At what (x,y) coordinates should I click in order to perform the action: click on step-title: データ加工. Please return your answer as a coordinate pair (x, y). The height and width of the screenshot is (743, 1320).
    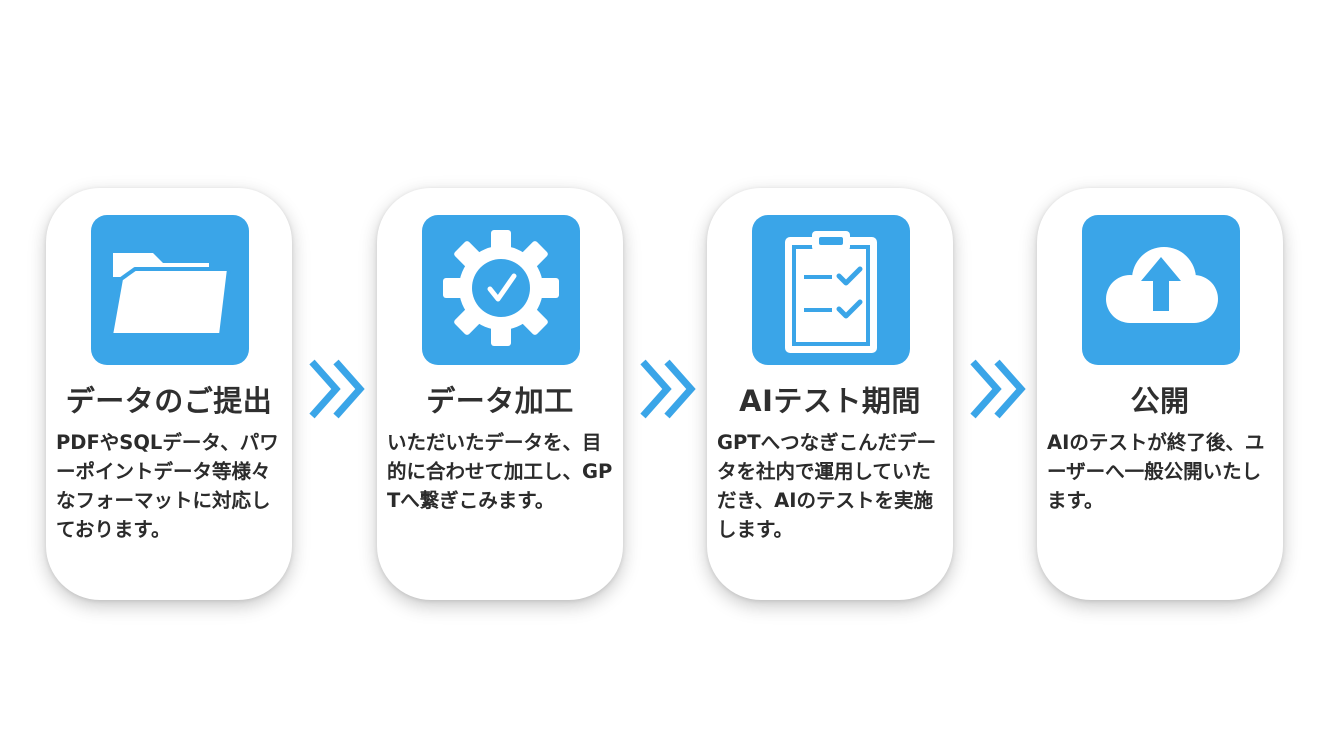
    Looking at the image, I should click on (500, 401).